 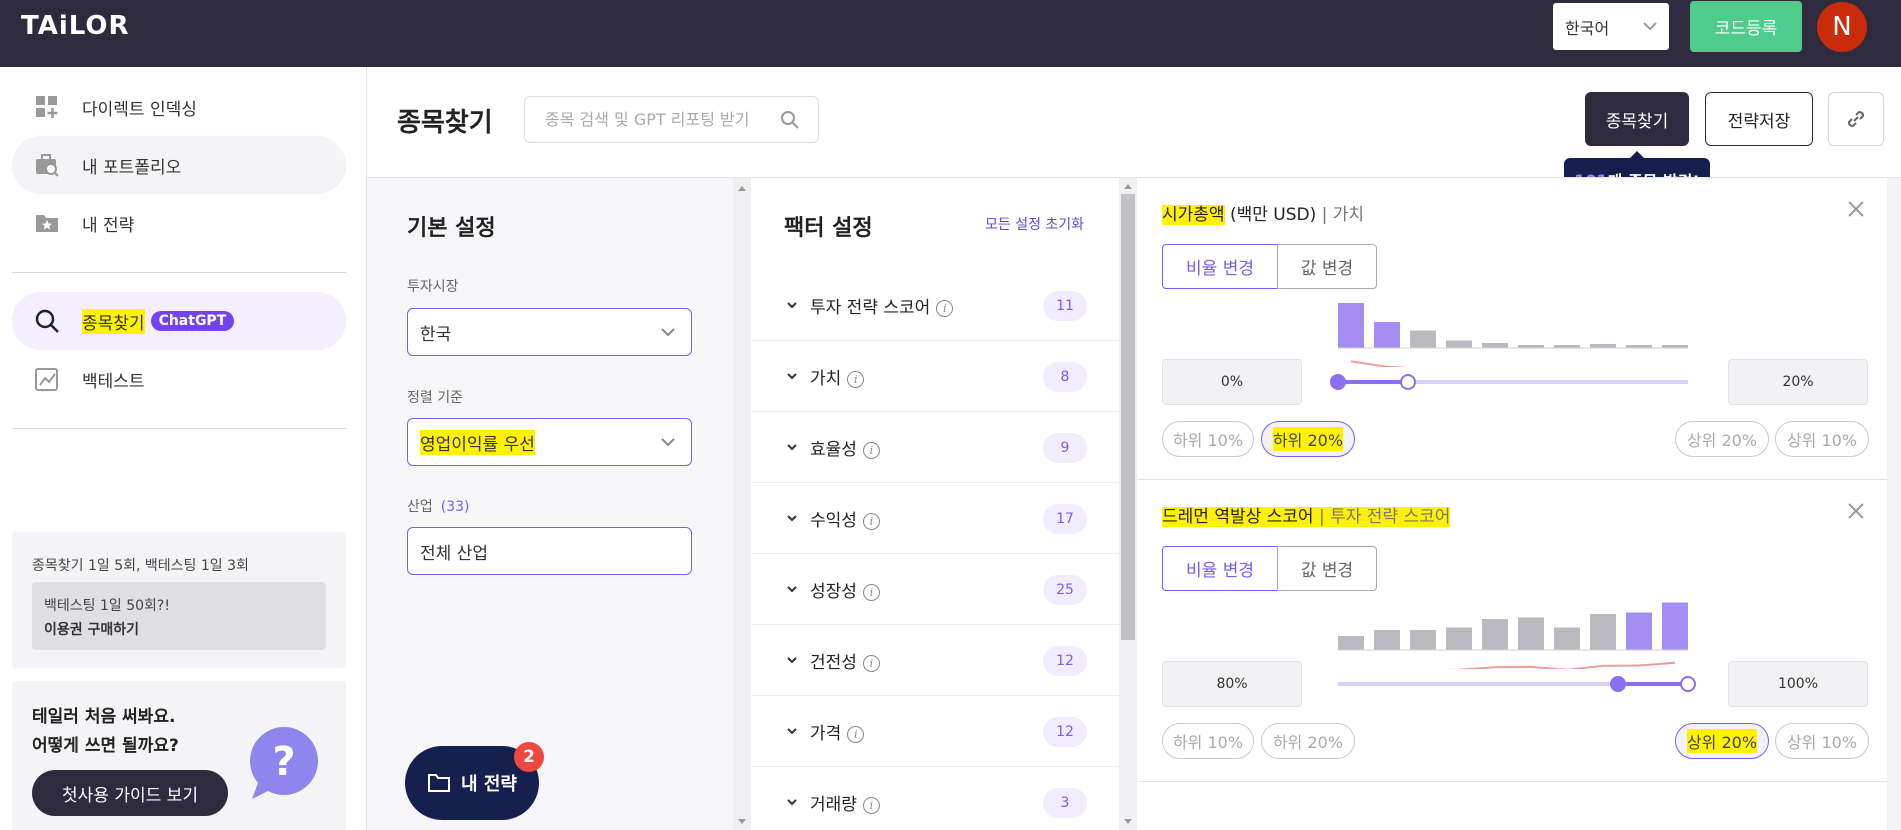 I want to click on factor-name: 가격, so click(x=826, y=734).